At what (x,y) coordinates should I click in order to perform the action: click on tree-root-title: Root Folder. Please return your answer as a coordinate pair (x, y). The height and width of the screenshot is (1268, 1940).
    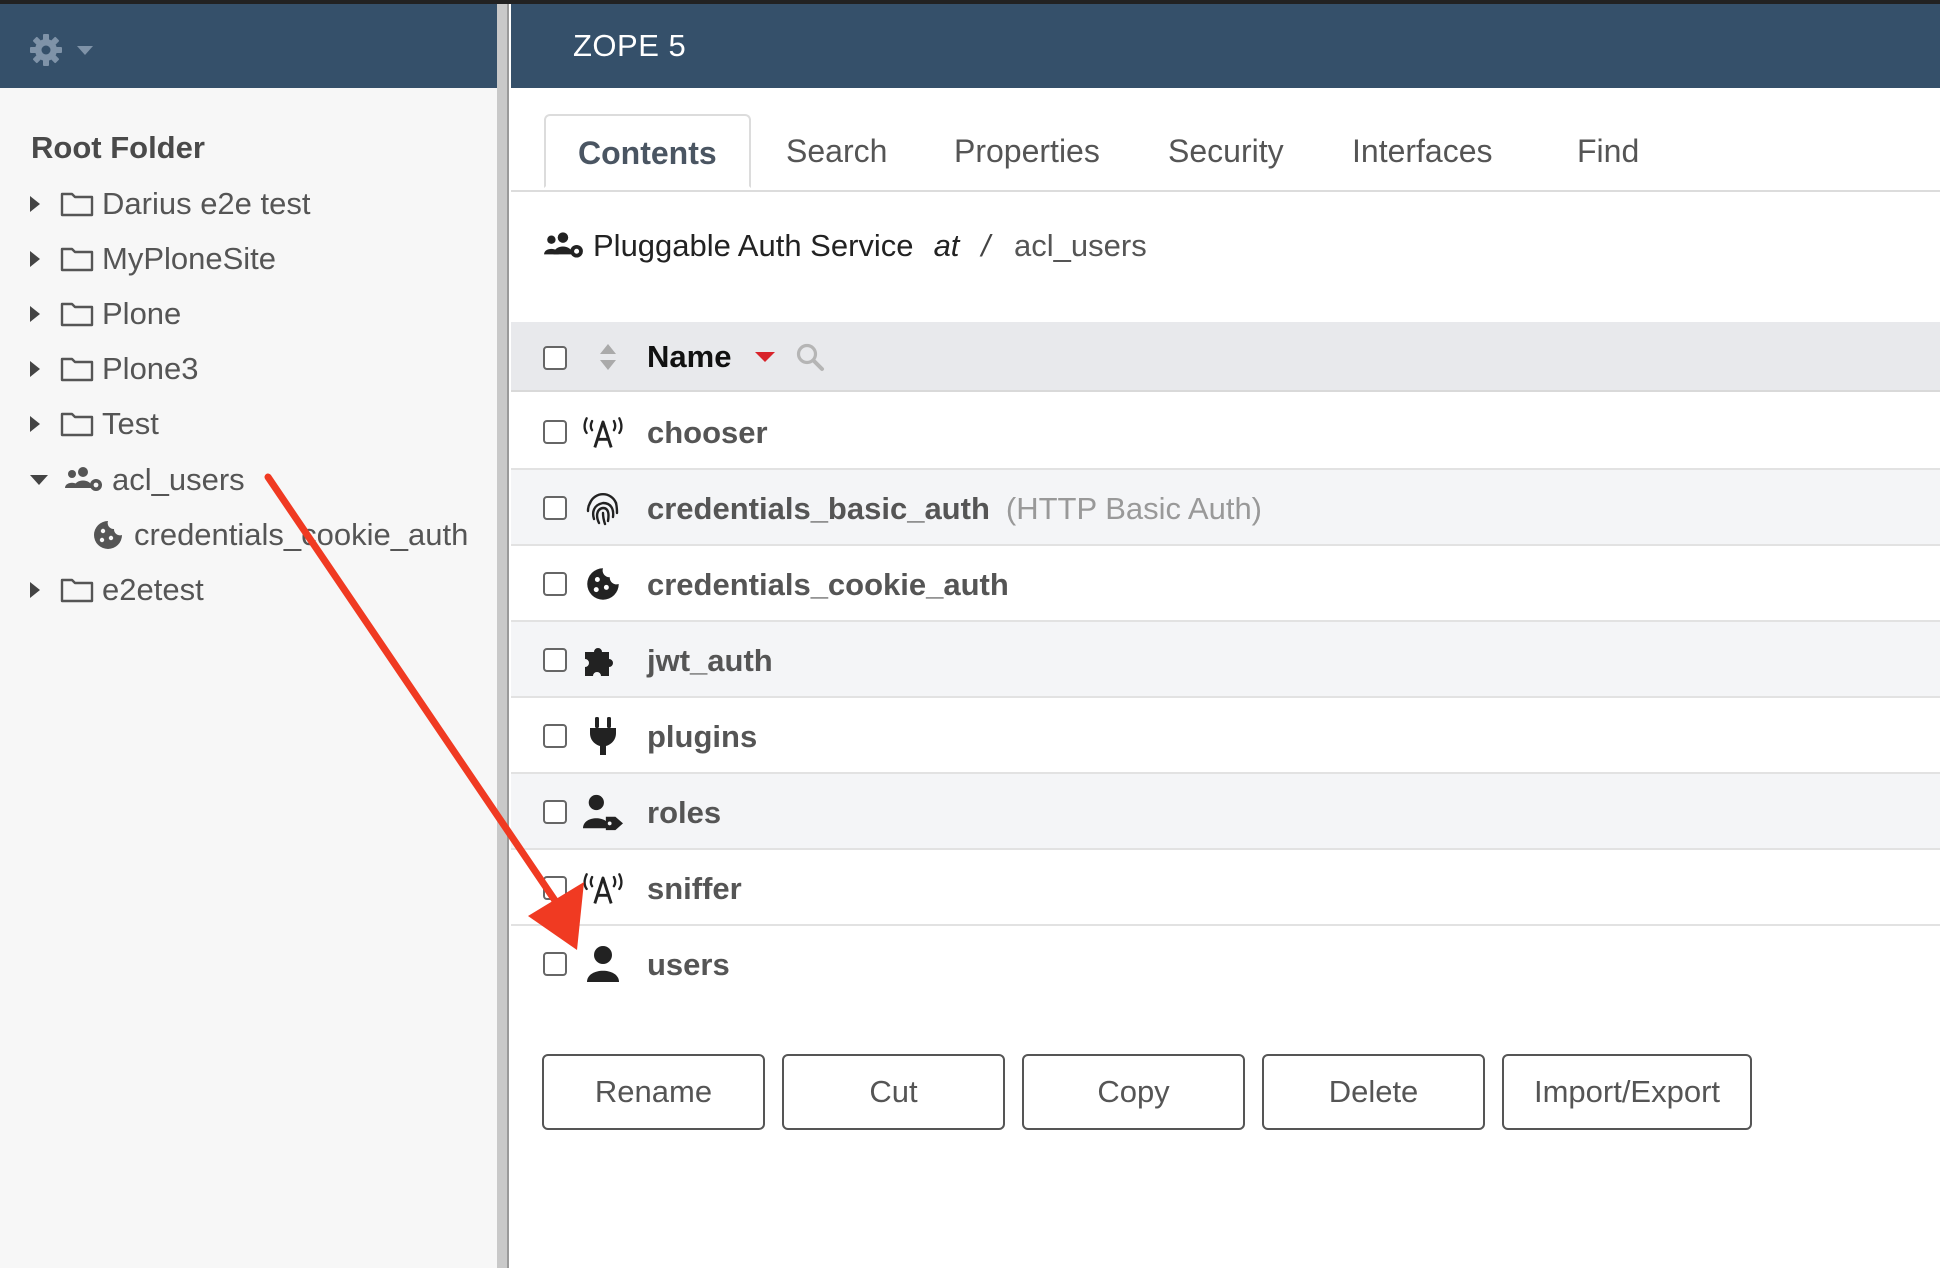
    Looking at the image, I should click on (118, 148).